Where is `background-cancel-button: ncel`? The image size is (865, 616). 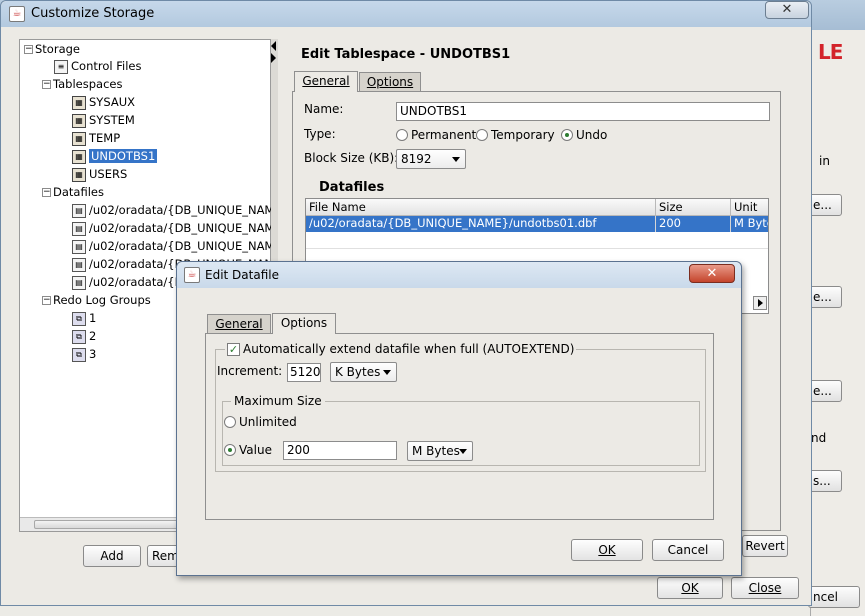 background-cancel-button: ncel is located at coordinates (834, 597).